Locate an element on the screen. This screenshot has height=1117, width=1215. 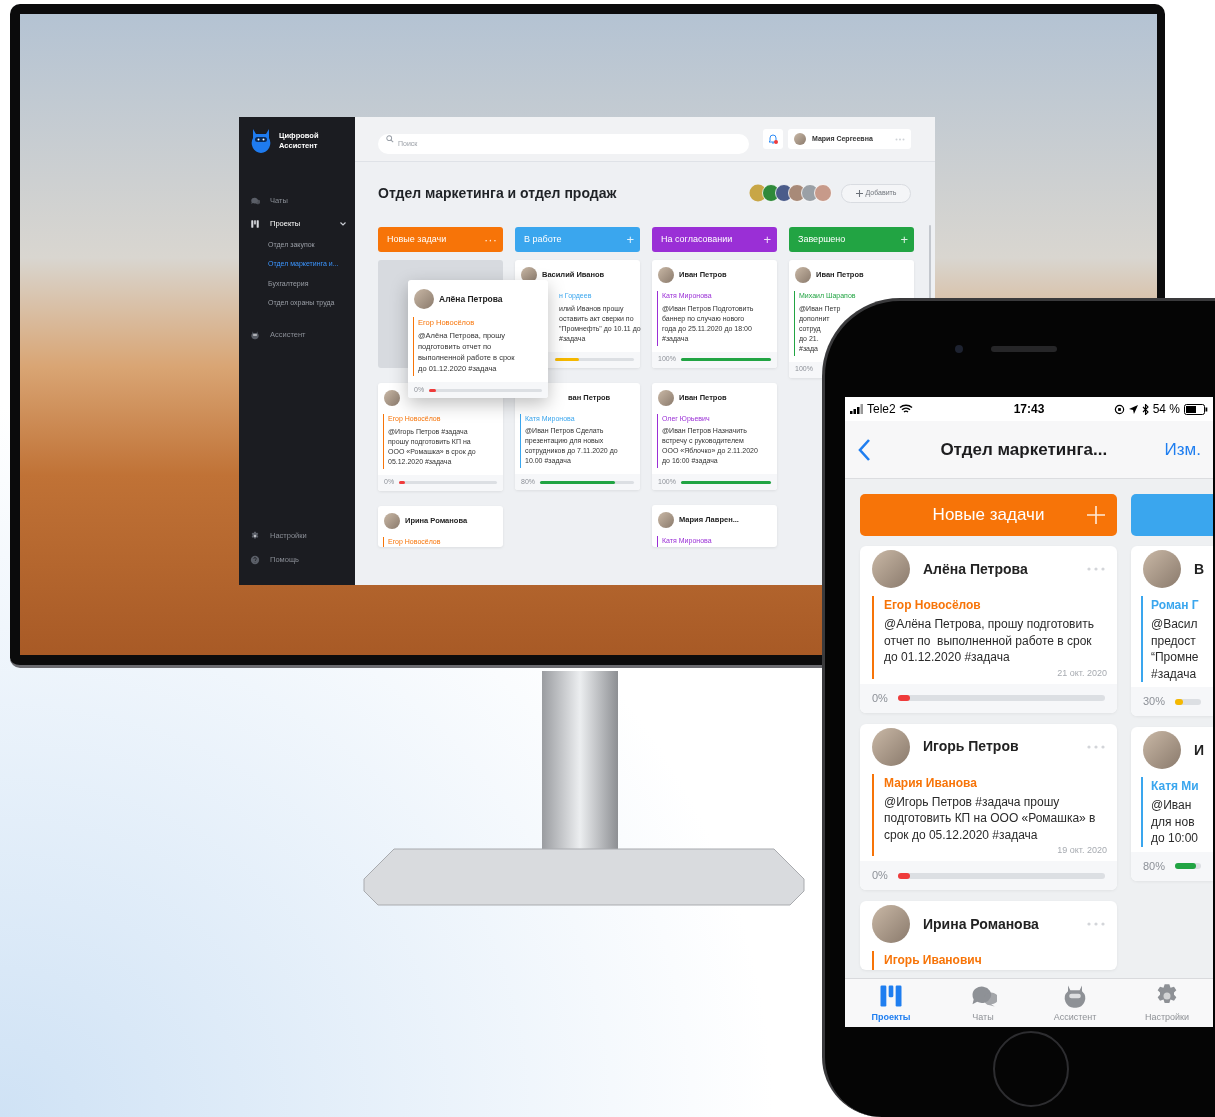
task-text: @Алёна Петрова, прошу подготовить отчет по выполненной работе в срок до 01.12.2020 #задача is located at coordinates (989, 641).